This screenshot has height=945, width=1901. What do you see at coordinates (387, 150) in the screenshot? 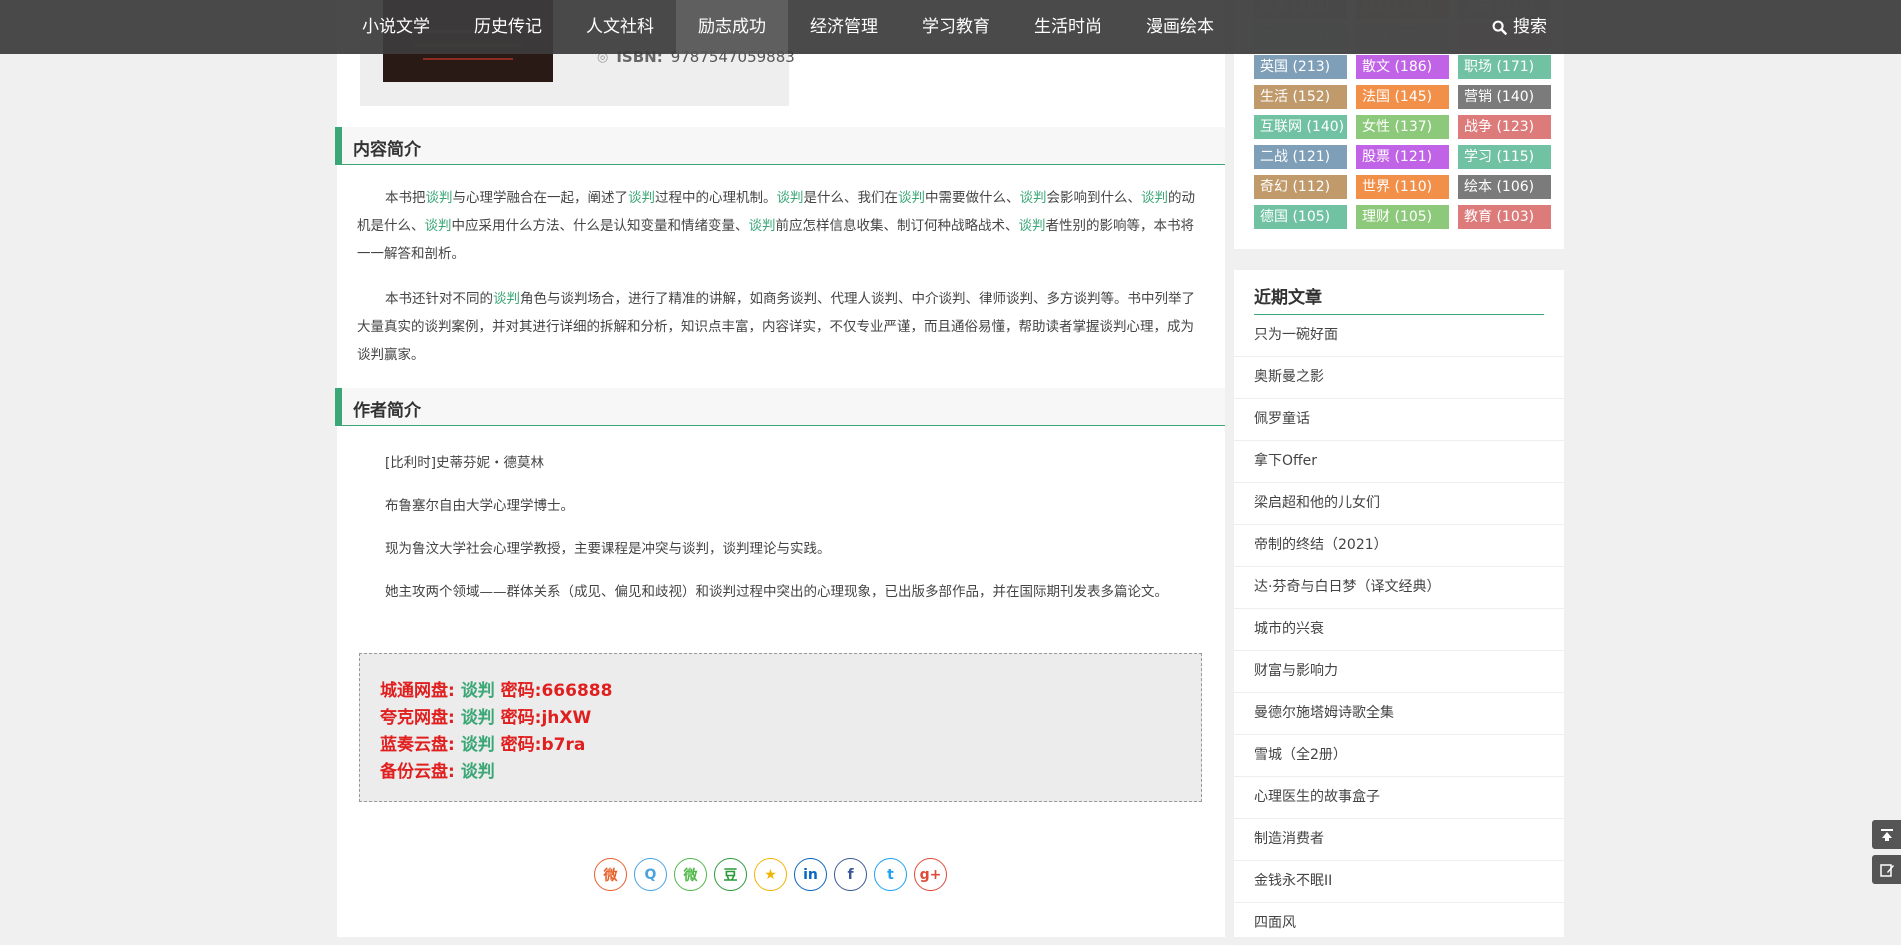
I see `intro-heading: 内容简介` at bounding box center [387, 150].